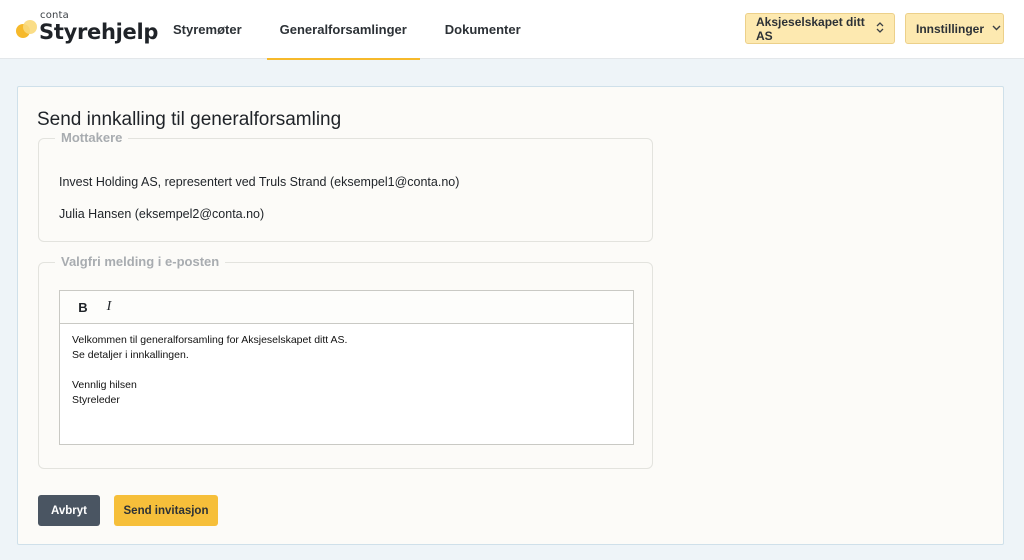 This screenshot has height=560, width=1024. What do you see at coordinates (99, 32) in the screenshot?
I see `brand-name: Styrehjelp` at bounding box center [99, 32].